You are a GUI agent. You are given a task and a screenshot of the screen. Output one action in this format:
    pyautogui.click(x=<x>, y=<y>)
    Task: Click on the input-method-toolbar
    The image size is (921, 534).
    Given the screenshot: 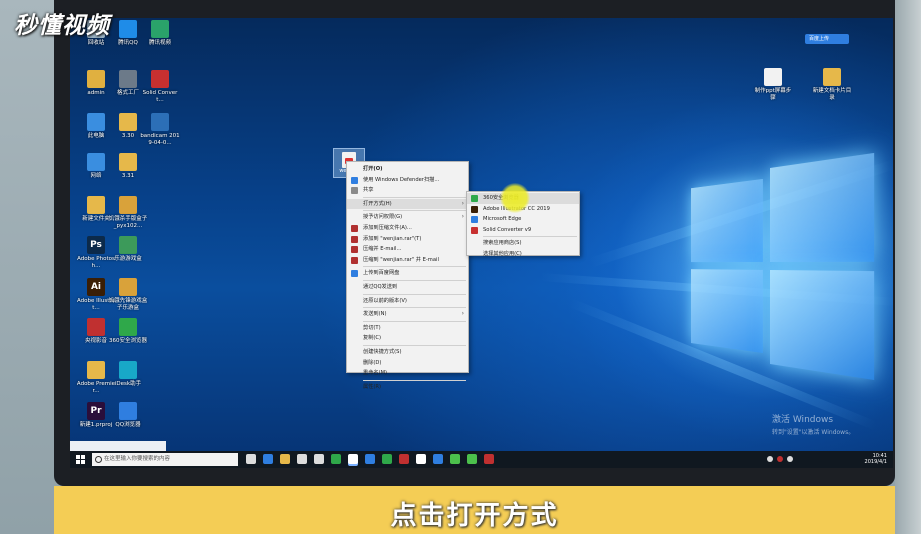 What is the action you would take?
    pyautogui.click(x=118, y=446)
    